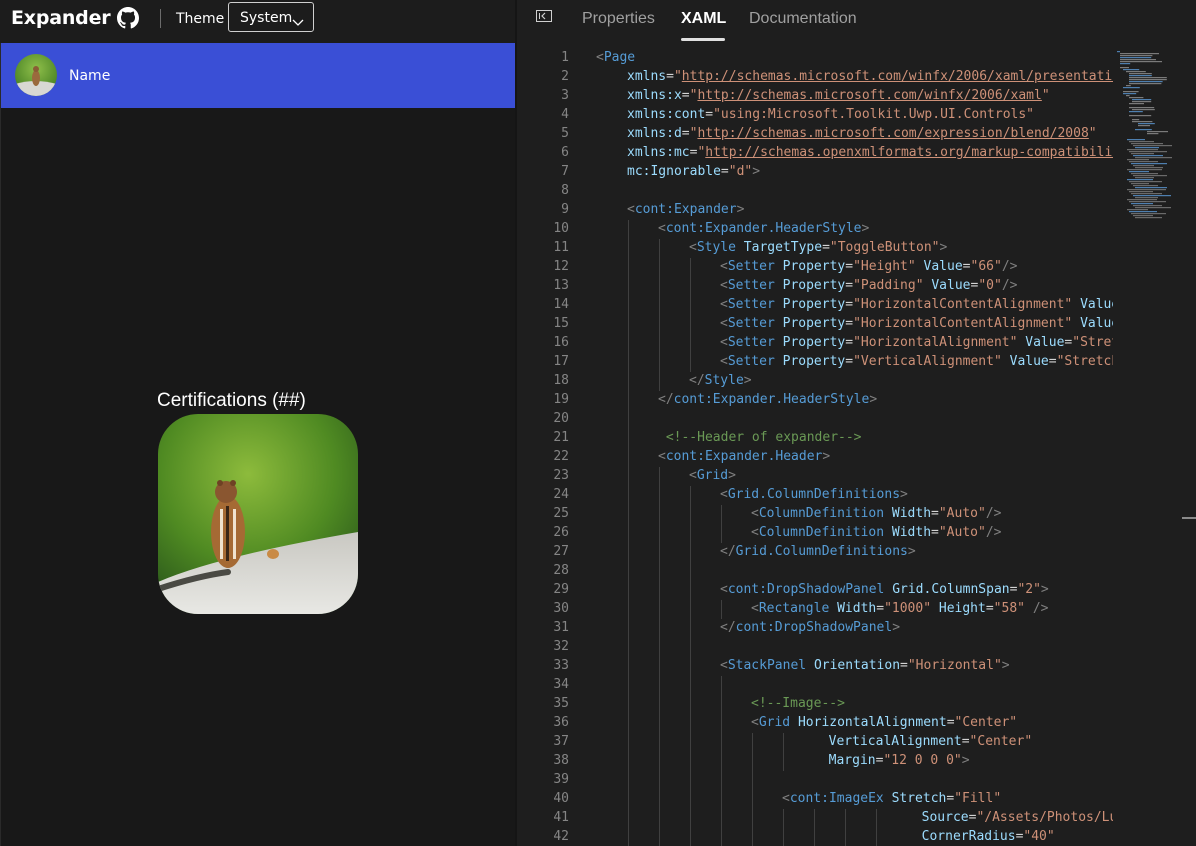 The height and width of the screenshot is (846, 1196). I want to click on code-line: 25 <ColumnDefinition Width="Auto"/>, so click(815, 514).